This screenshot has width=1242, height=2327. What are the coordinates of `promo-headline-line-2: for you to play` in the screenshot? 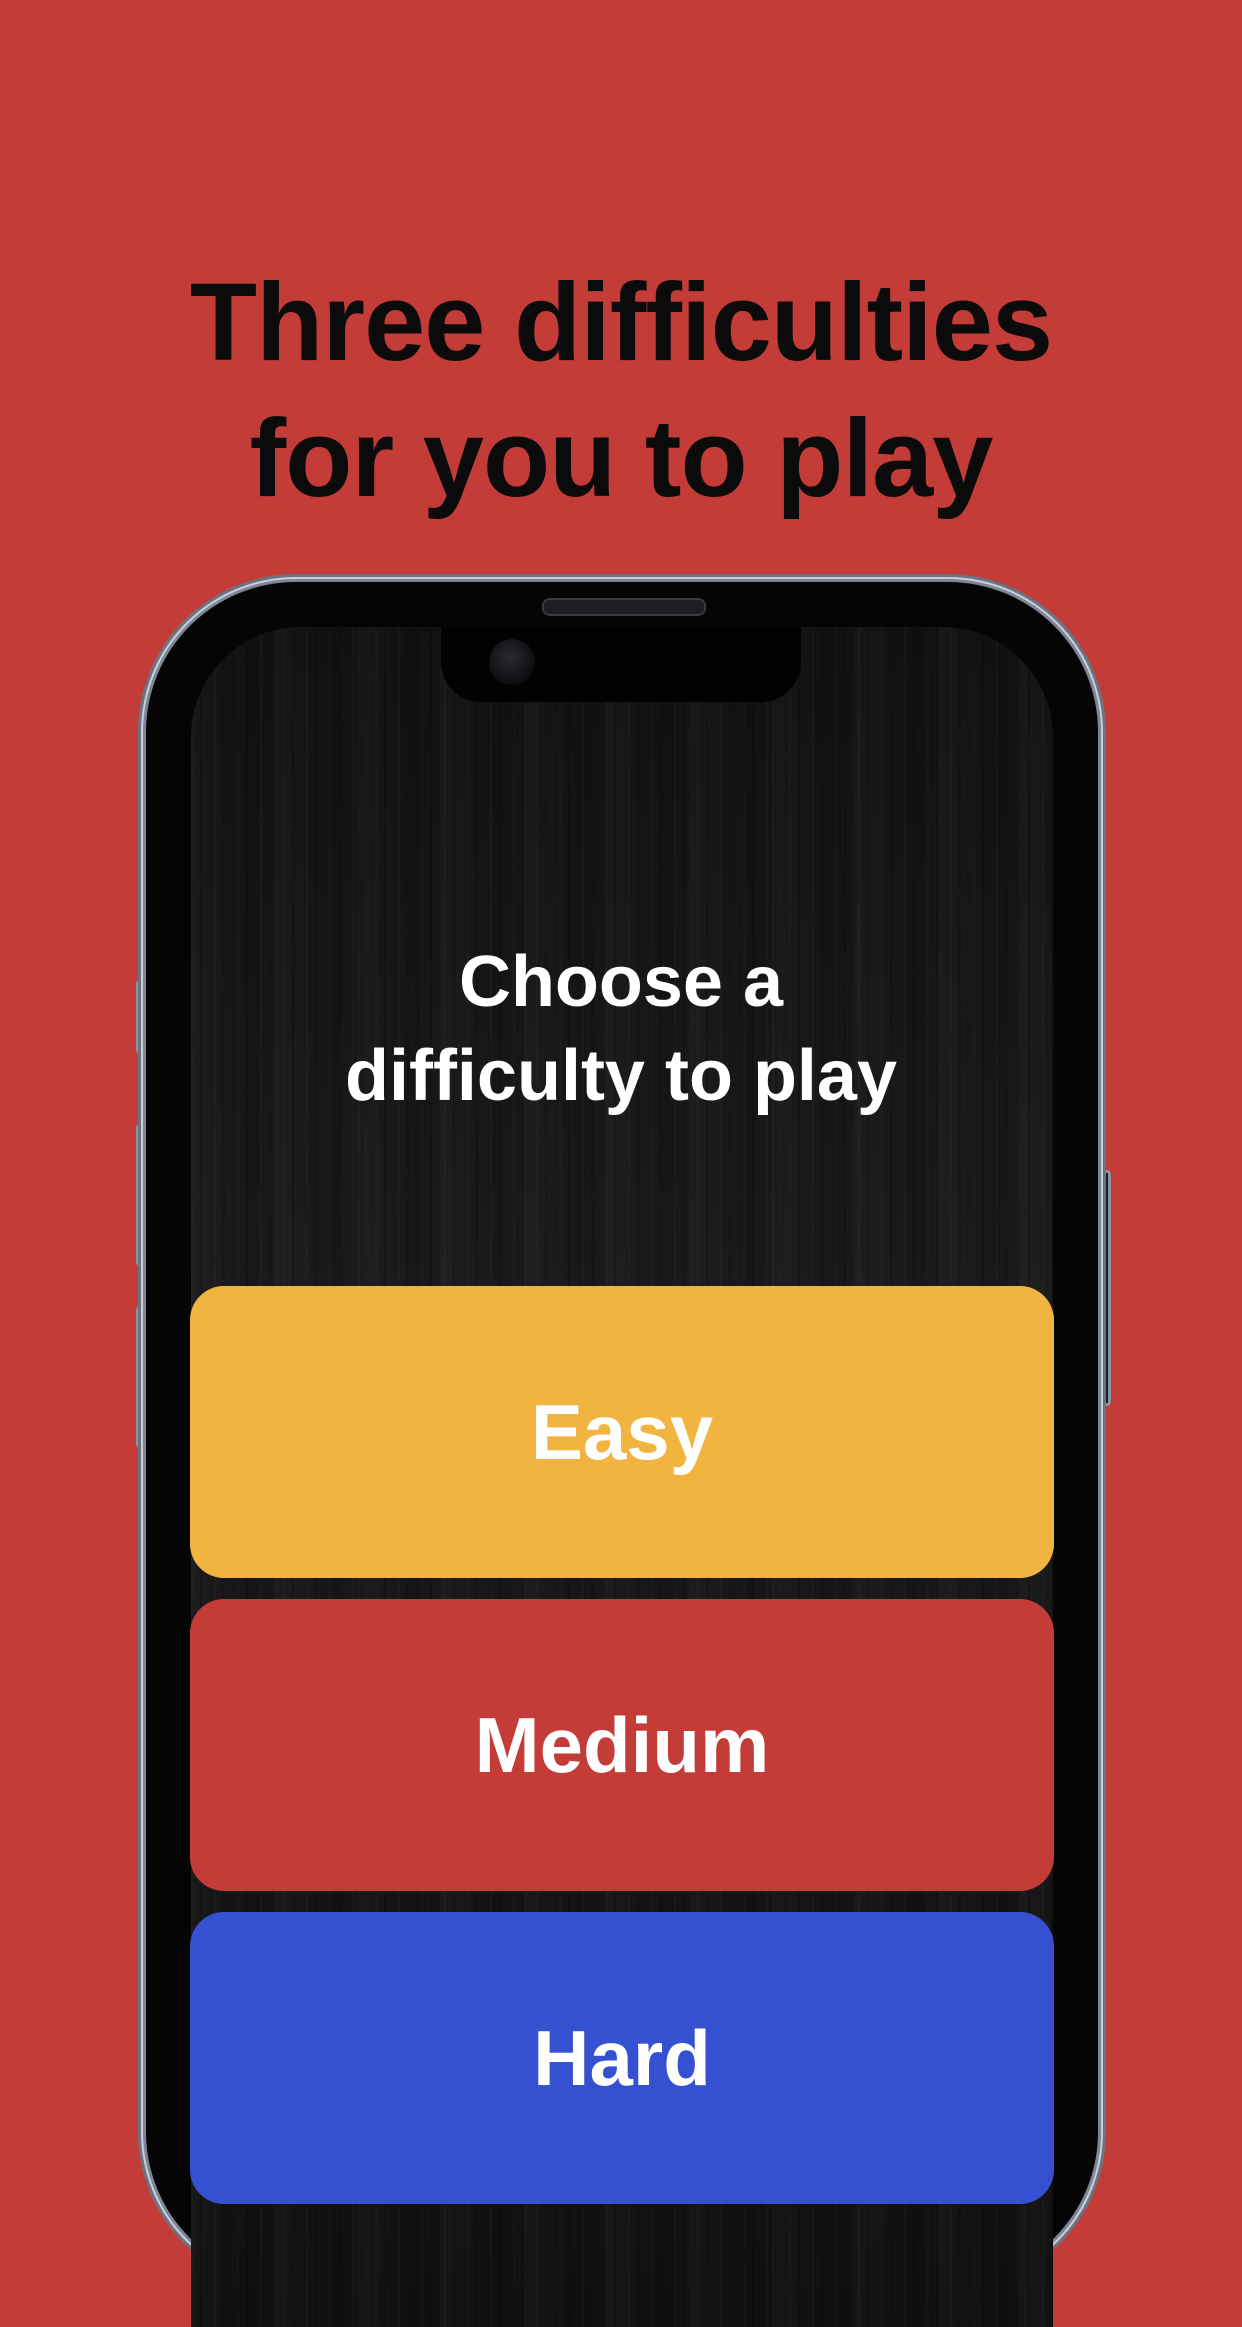 It's located at (621, 458).